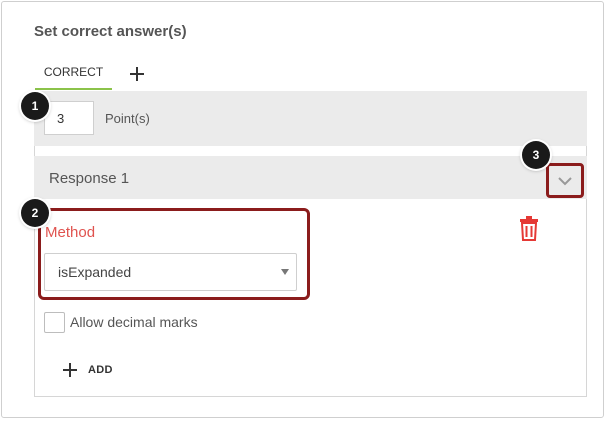 Image resolution: width=607 pixels, height=421 pixels. What do you see at coordinates (134, 322) in the screenshot?
I see `allow-decimal-label: Allow decimal marks` at bounding box center [134, 322].